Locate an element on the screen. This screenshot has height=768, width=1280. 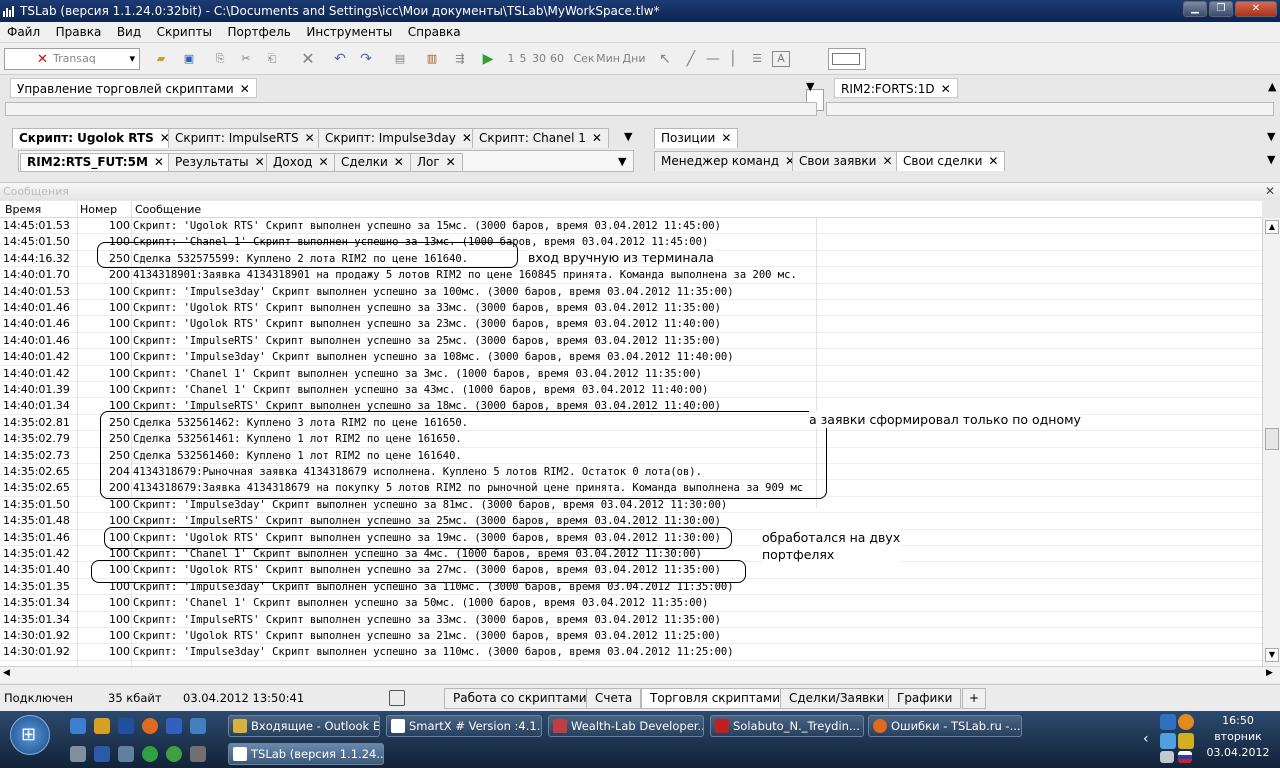
menu-view: Вид is located at coordinates (129, 32).